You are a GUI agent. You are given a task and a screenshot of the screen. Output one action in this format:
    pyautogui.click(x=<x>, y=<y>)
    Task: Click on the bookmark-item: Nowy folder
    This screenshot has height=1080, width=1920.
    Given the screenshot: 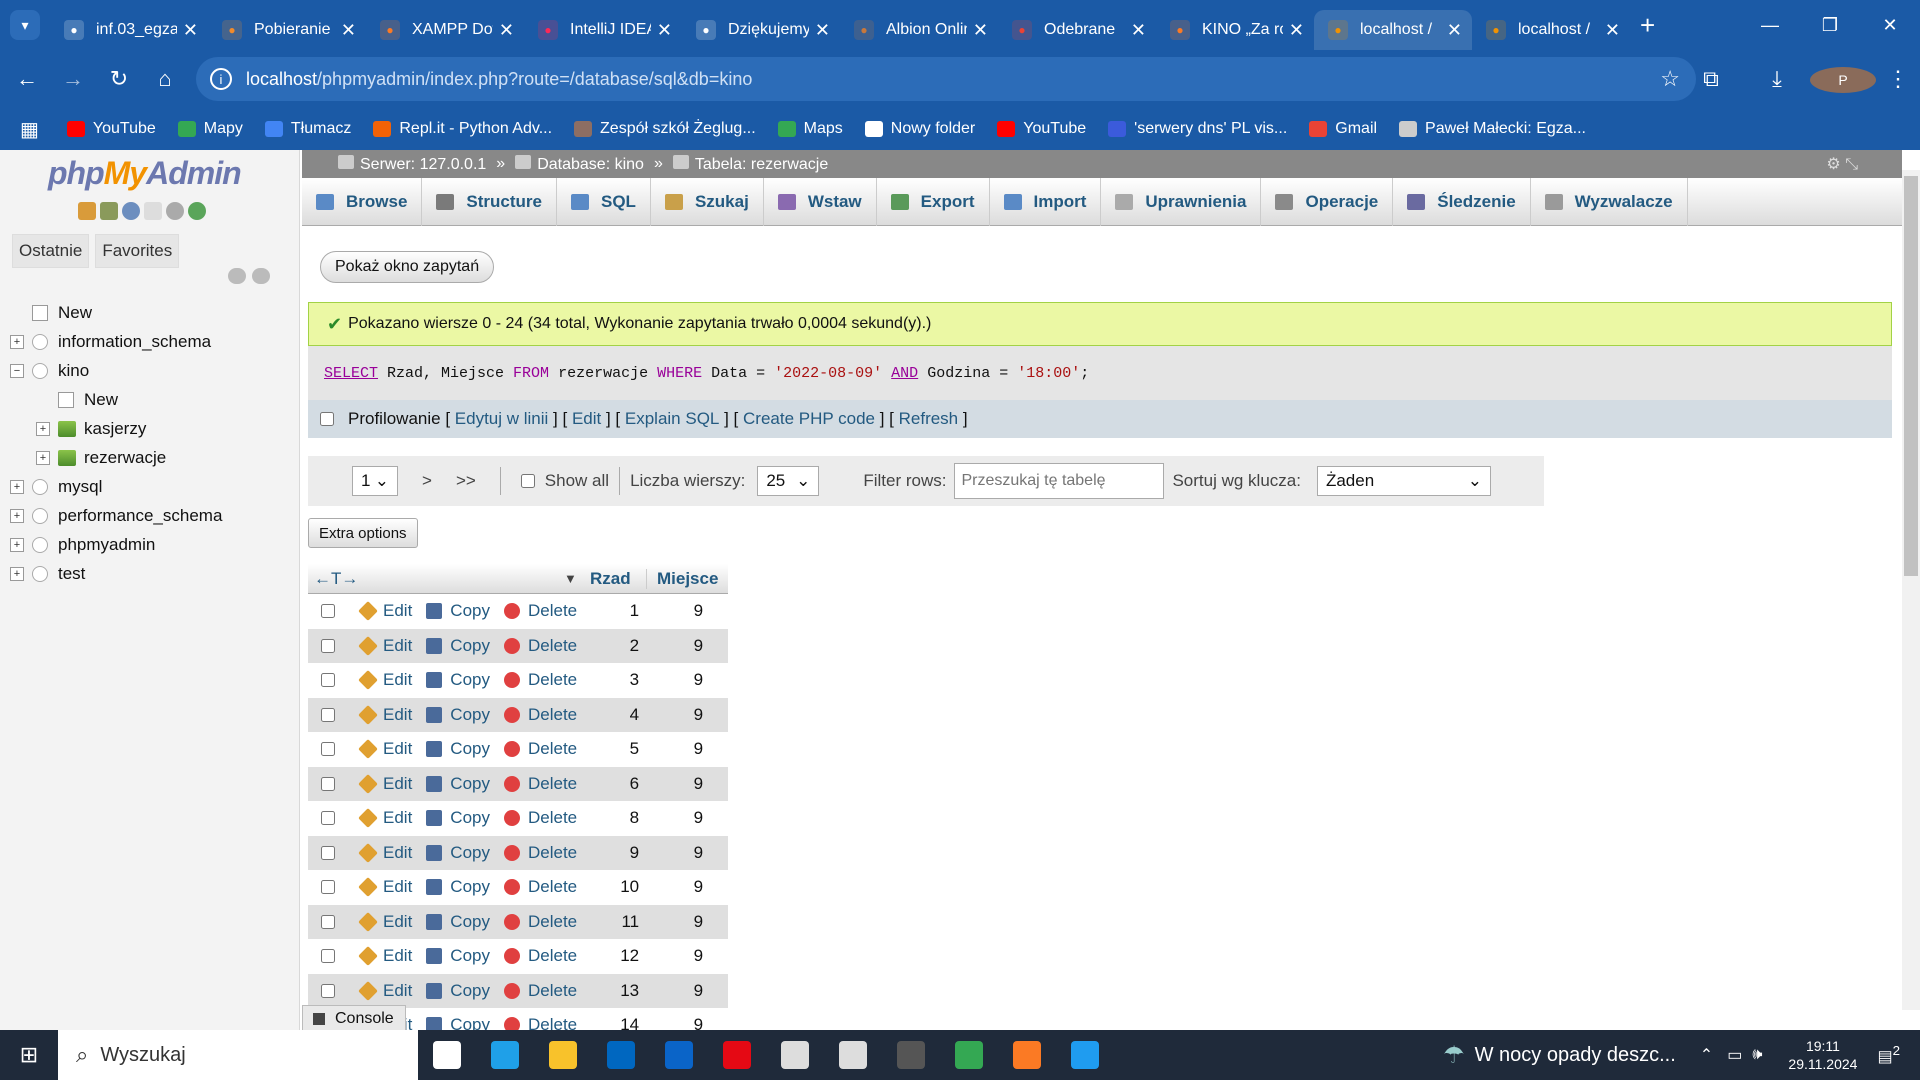 What is the action you would take?
    pyautogui.click(x=919, y=129)
    